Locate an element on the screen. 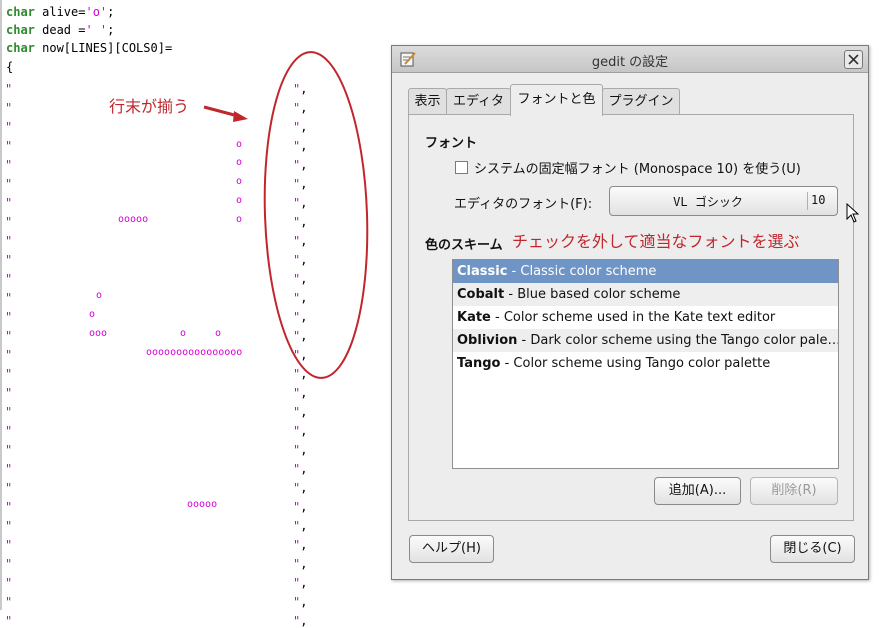 The width and height of the screenshot is (882, 628). tab-fonts-colors: フォントと色 is located at coordinates (556, 100).